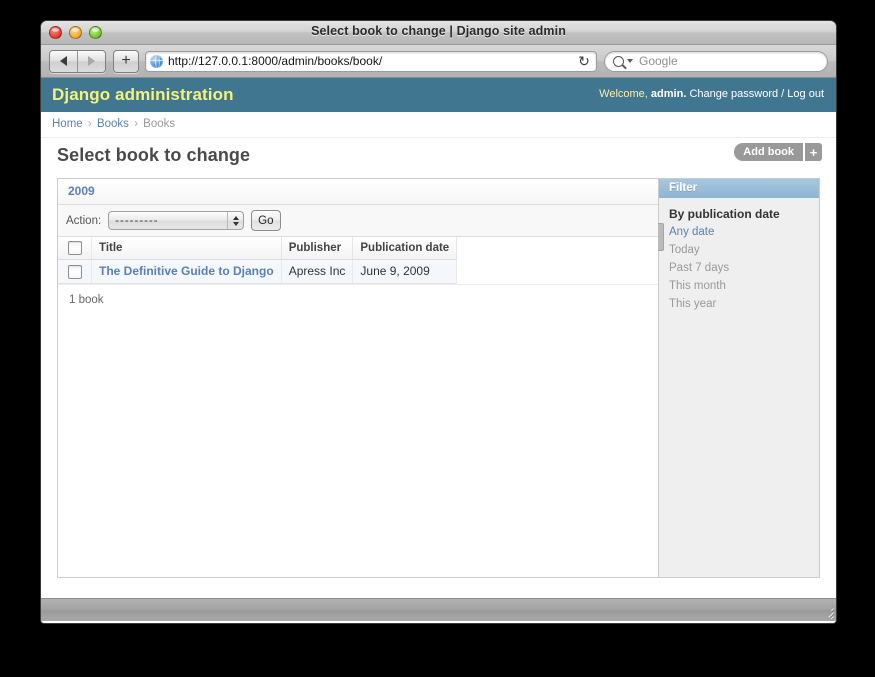 The height and width of the screenshot is (677, 875). I want to click on select-all-checkbox, so click(75, 248).